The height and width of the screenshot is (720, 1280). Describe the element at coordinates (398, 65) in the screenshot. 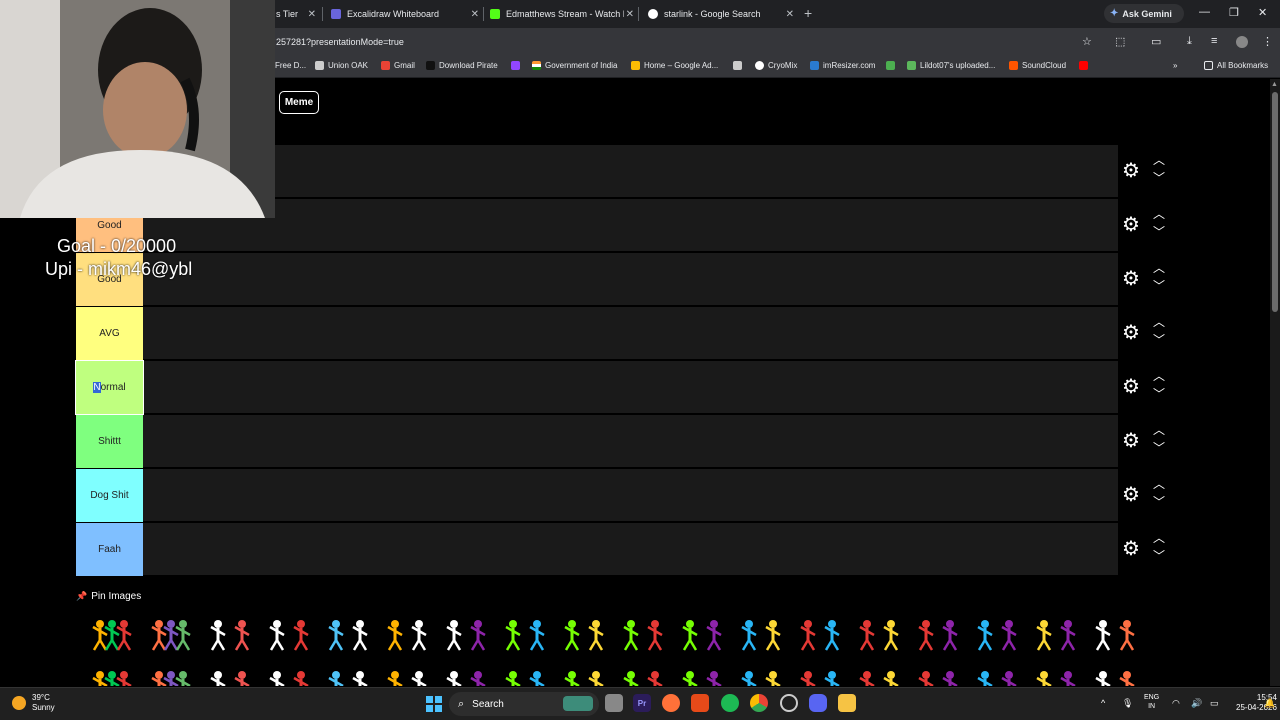

I see `bookmark-item: Gmail` at that location.